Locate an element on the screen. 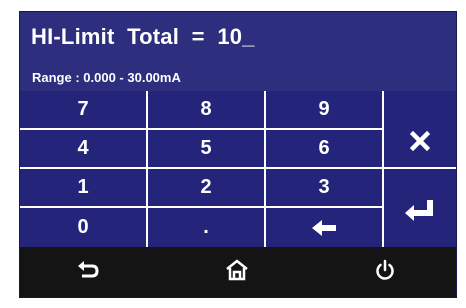 The image size is (466, 308). key-1: 1 is located at coordinates (83, 187).